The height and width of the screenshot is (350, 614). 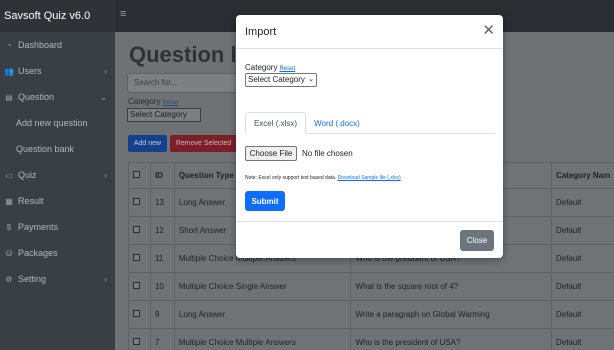 What do you see at coordinates (147, 143) in the screenshot?
I see `add-new-button: Add new` at bounding box center [147, 143].